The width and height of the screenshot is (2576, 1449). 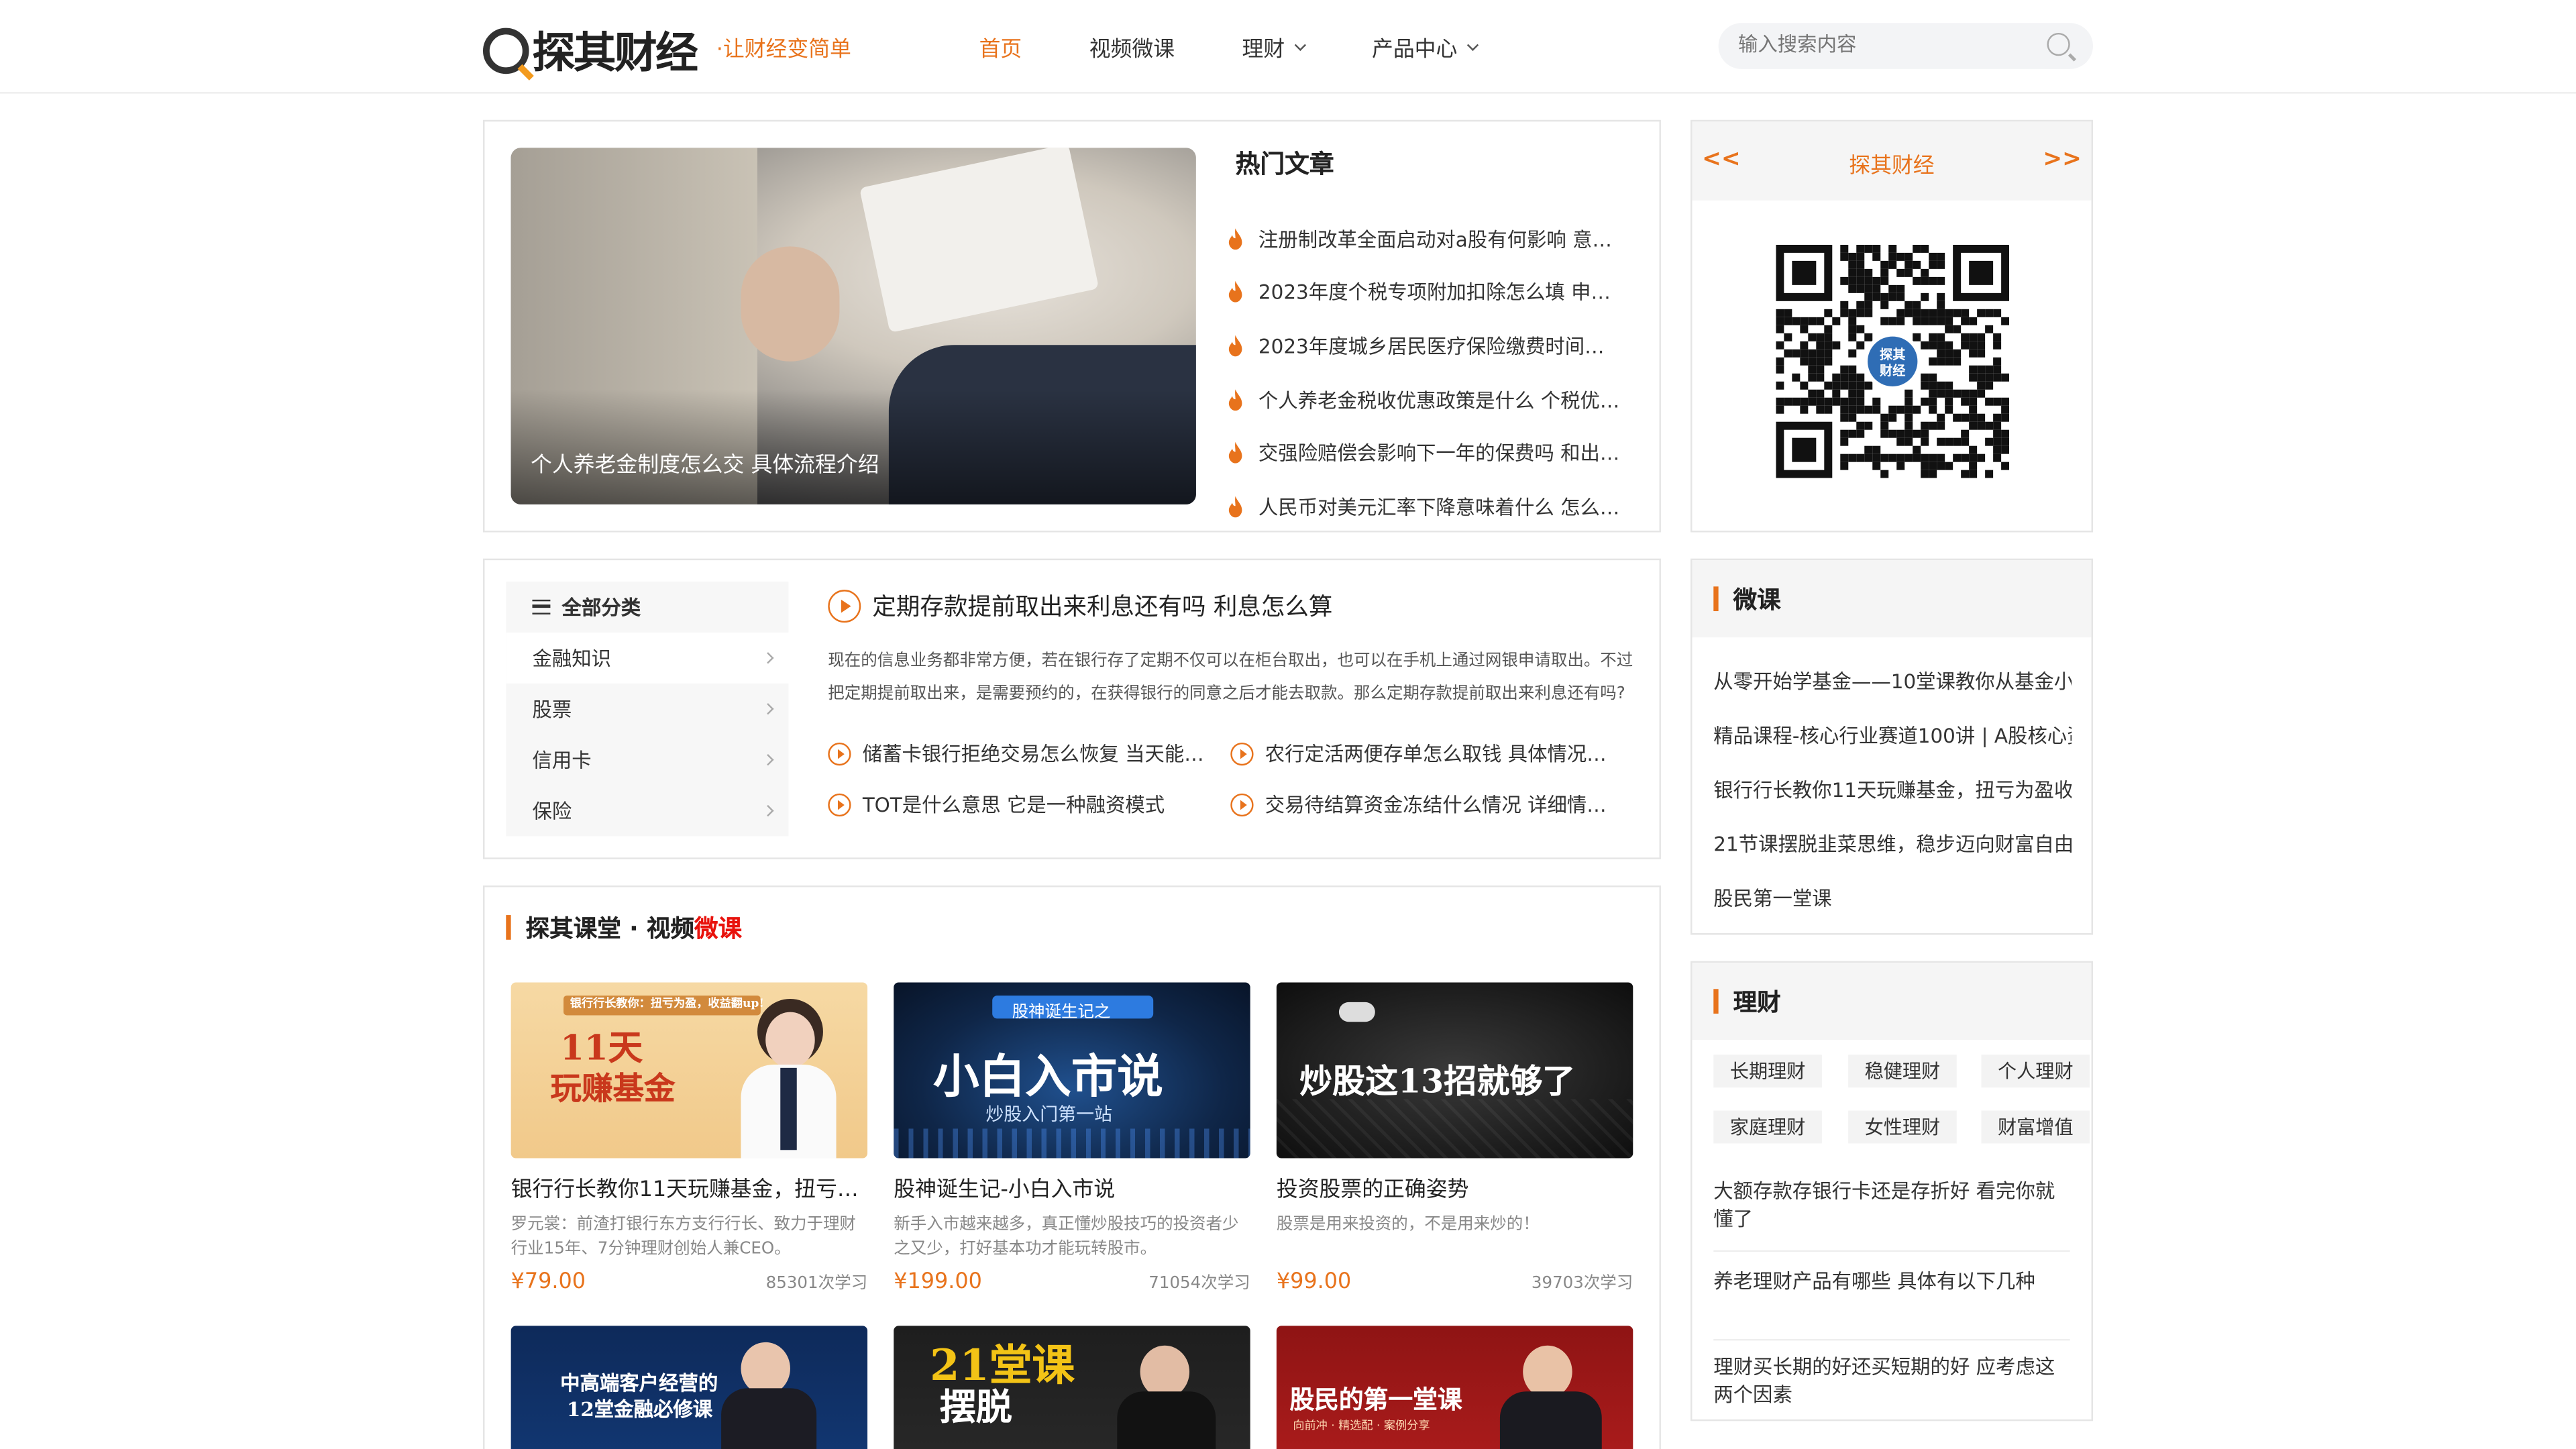 What do you see at coordinates (1902, 1127) in the screenshot?
I see `licai-tag: 女性理财` at bounding box center [1902, 1127].